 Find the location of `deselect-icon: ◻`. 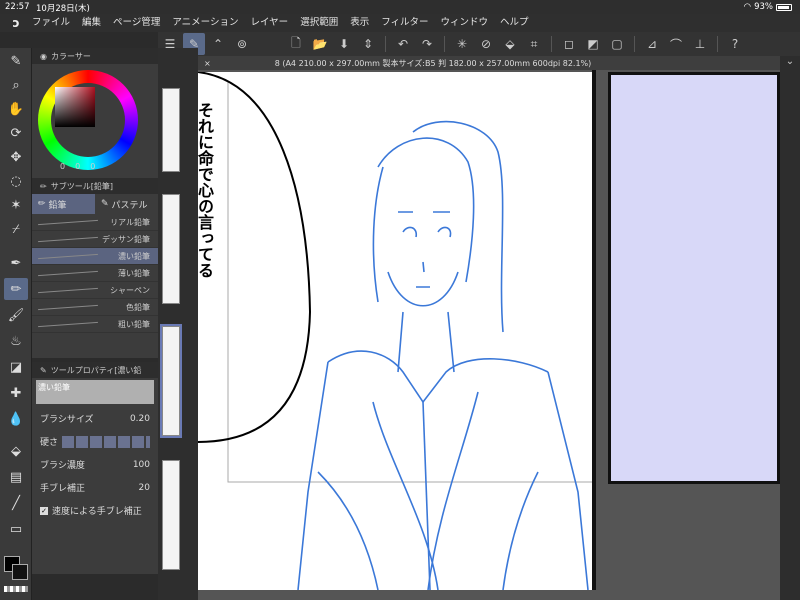

deselect-icon: ◻ is located at coordinates (569, 44).